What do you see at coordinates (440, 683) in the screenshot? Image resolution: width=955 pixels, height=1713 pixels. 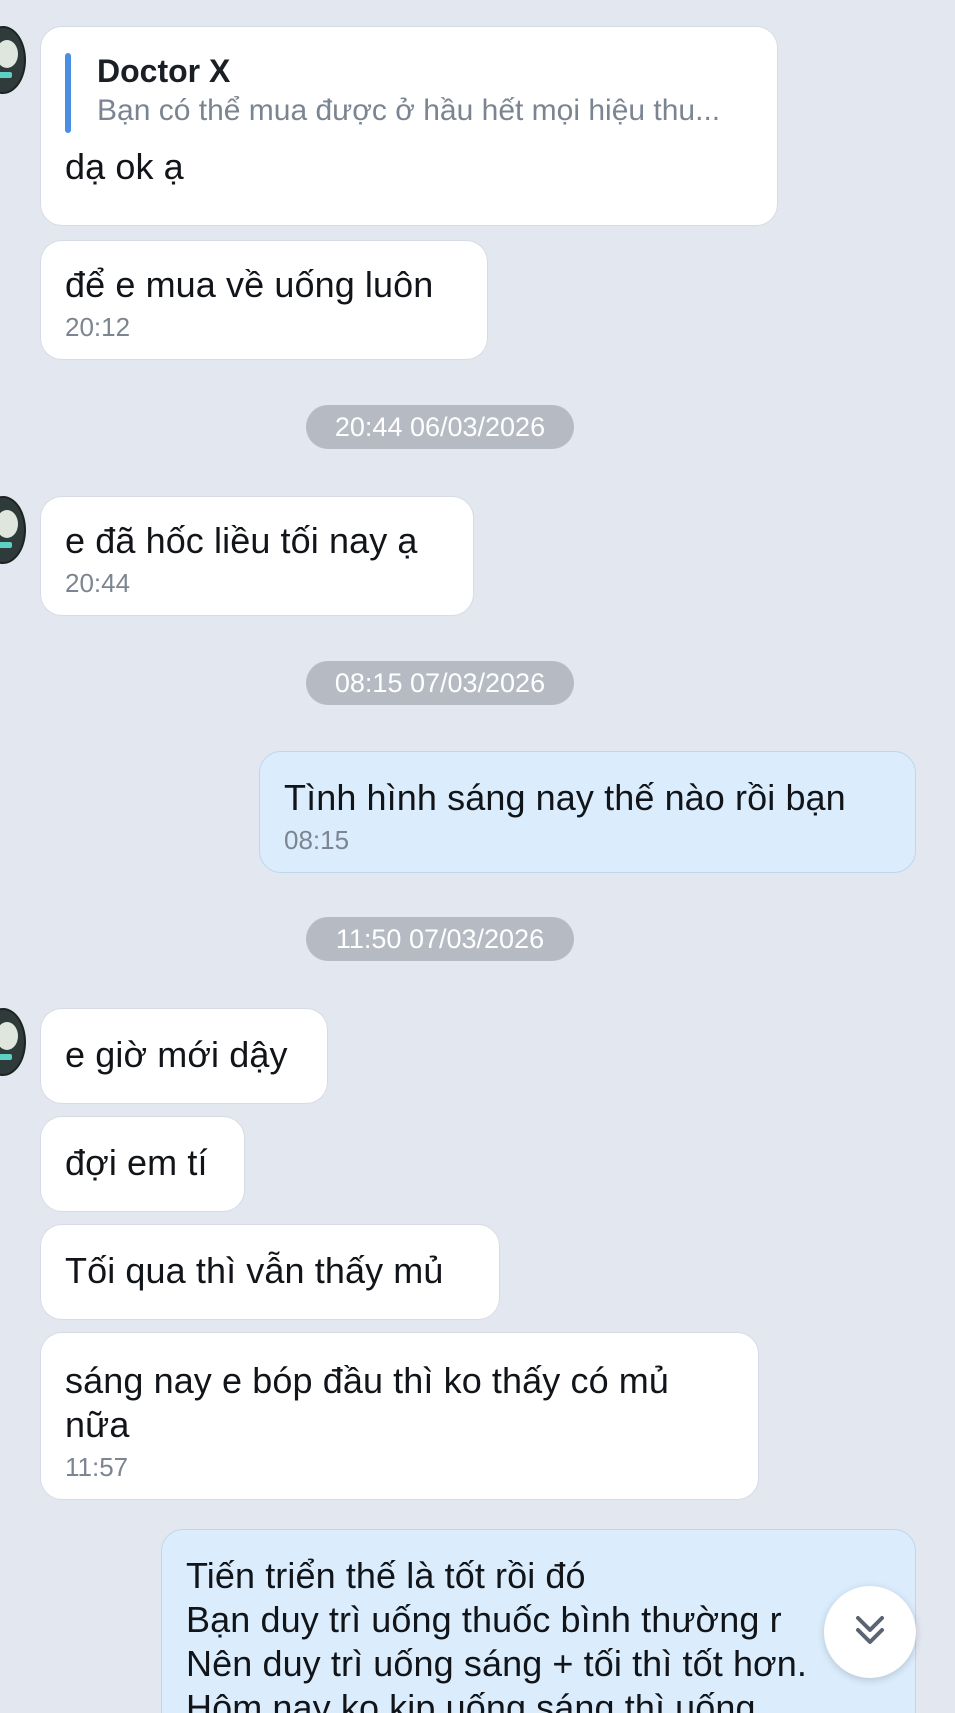 I see `date-separator: 08:15 07/03/2026` at bounding box center [440, 683].